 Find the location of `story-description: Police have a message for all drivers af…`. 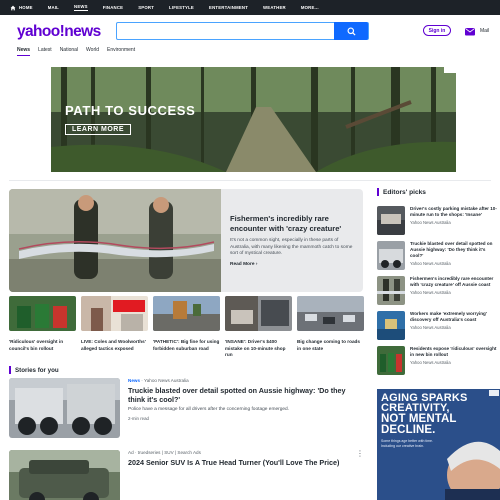

story-description: Police have a message for all drivers af… is located at coordinates (209, 409).